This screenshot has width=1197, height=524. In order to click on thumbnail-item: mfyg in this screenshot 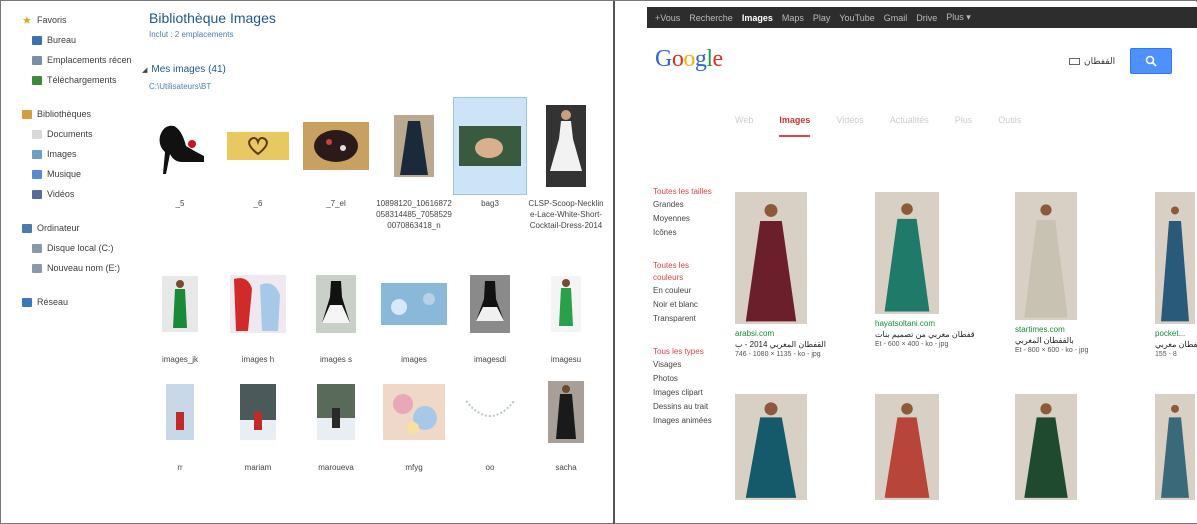, I will do `click(414, 419)`.